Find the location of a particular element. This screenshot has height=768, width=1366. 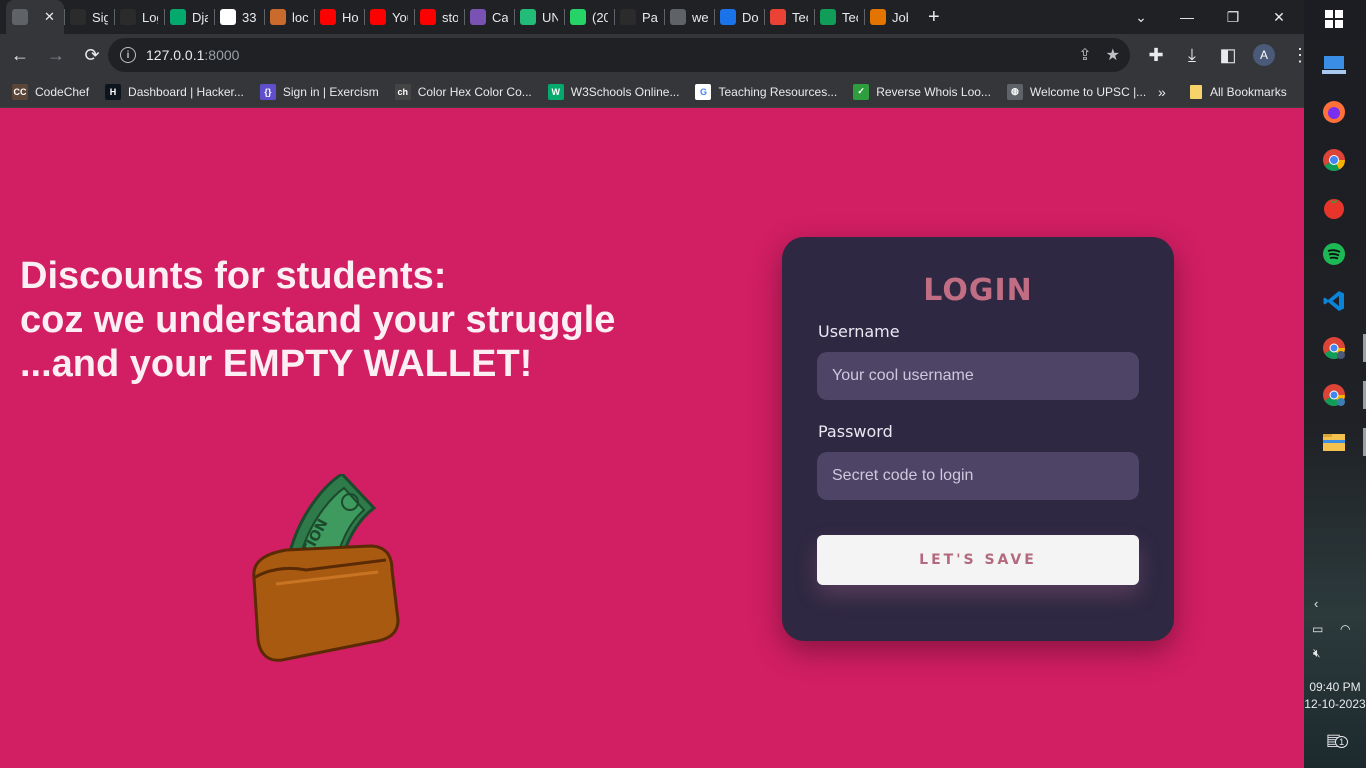

bootstrap-icon is located at coordinates (478, 17).